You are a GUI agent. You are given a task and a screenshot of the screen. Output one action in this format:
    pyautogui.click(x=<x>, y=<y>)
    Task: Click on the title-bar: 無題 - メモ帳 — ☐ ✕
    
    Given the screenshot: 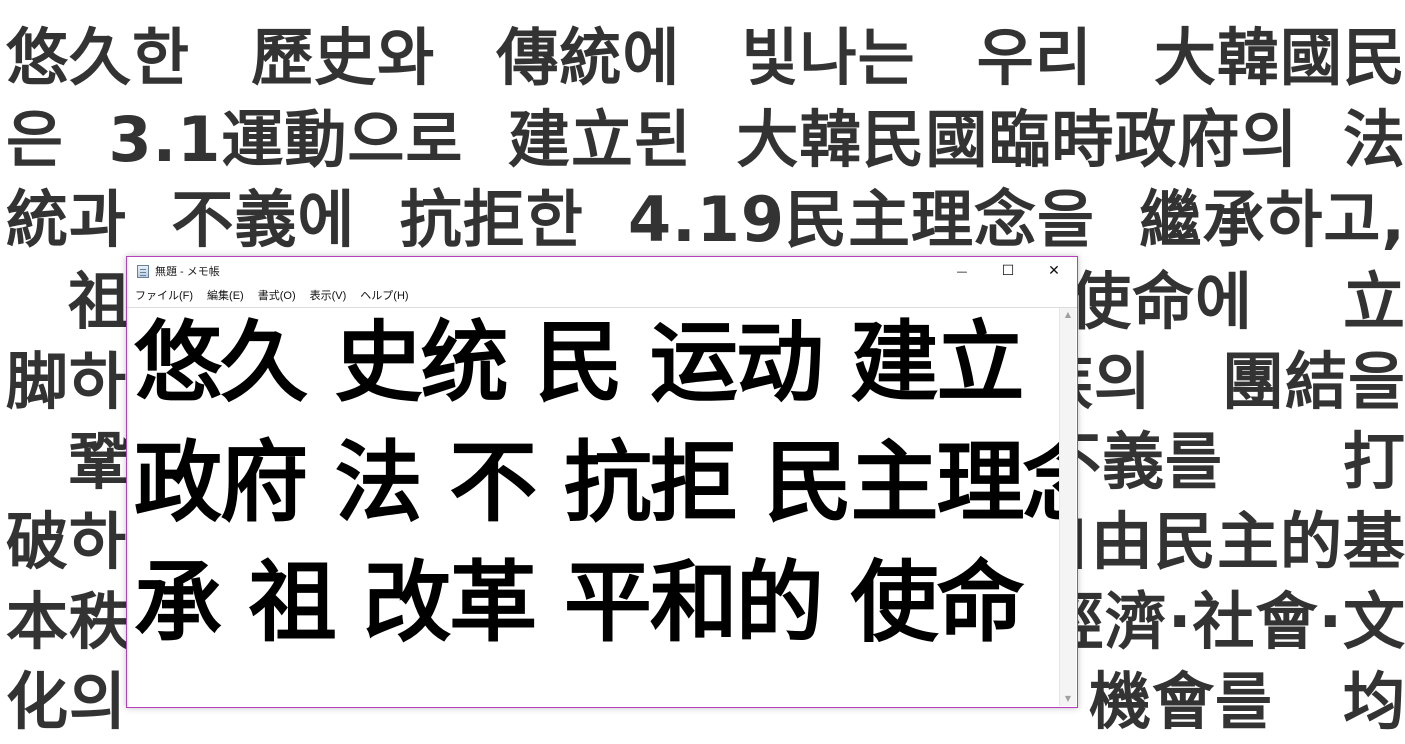 What is the action you would take?
    pyautogui.click(x=602, y=271)
    